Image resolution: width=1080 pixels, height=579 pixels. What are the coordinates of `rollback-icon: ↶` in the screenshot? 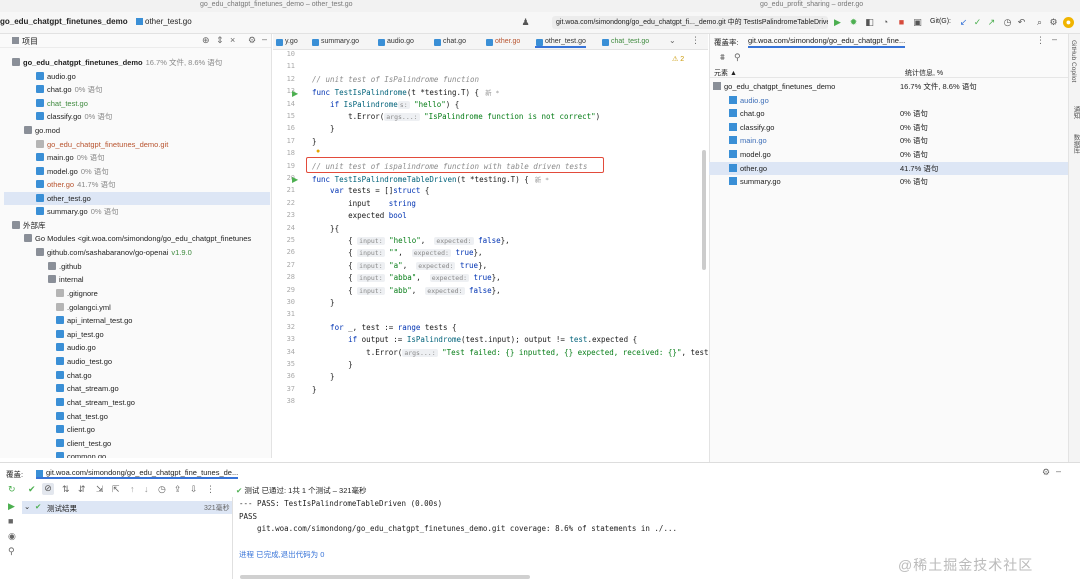 It's located at (1021, 22).